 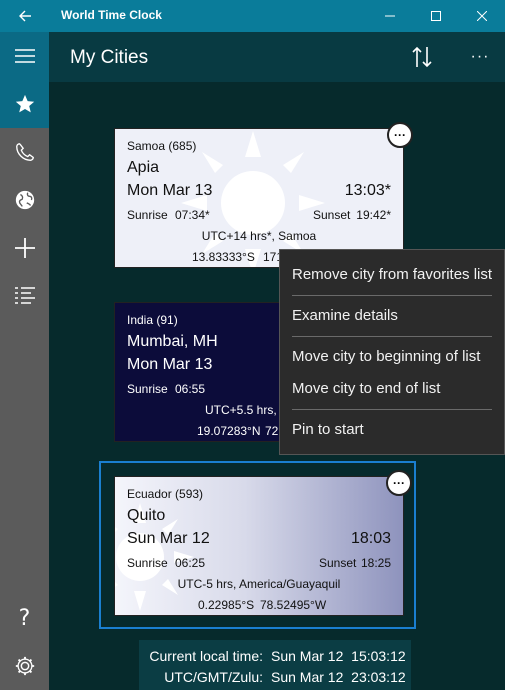 What do you see at coordinates (247, 410) in the screenshot?
I see `utc-offset: UTC+5.5 hrs, K` at bounding box center [247, 410].